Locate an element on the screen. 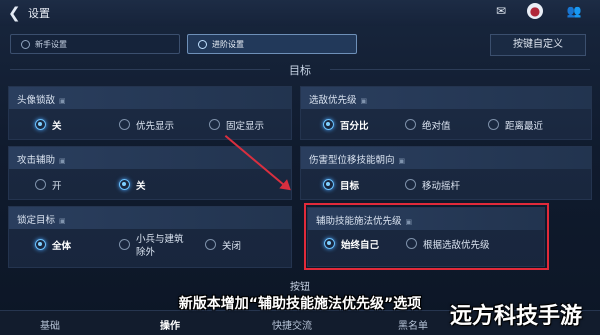  friends-icon: 👥 is located at coordinates (574, 11).